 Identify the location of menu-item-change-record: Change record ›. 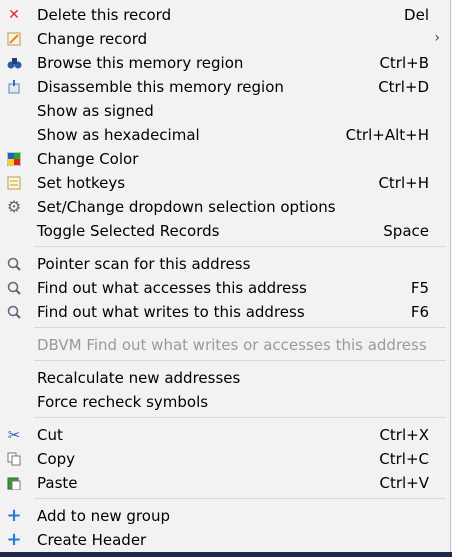
(225, 39).